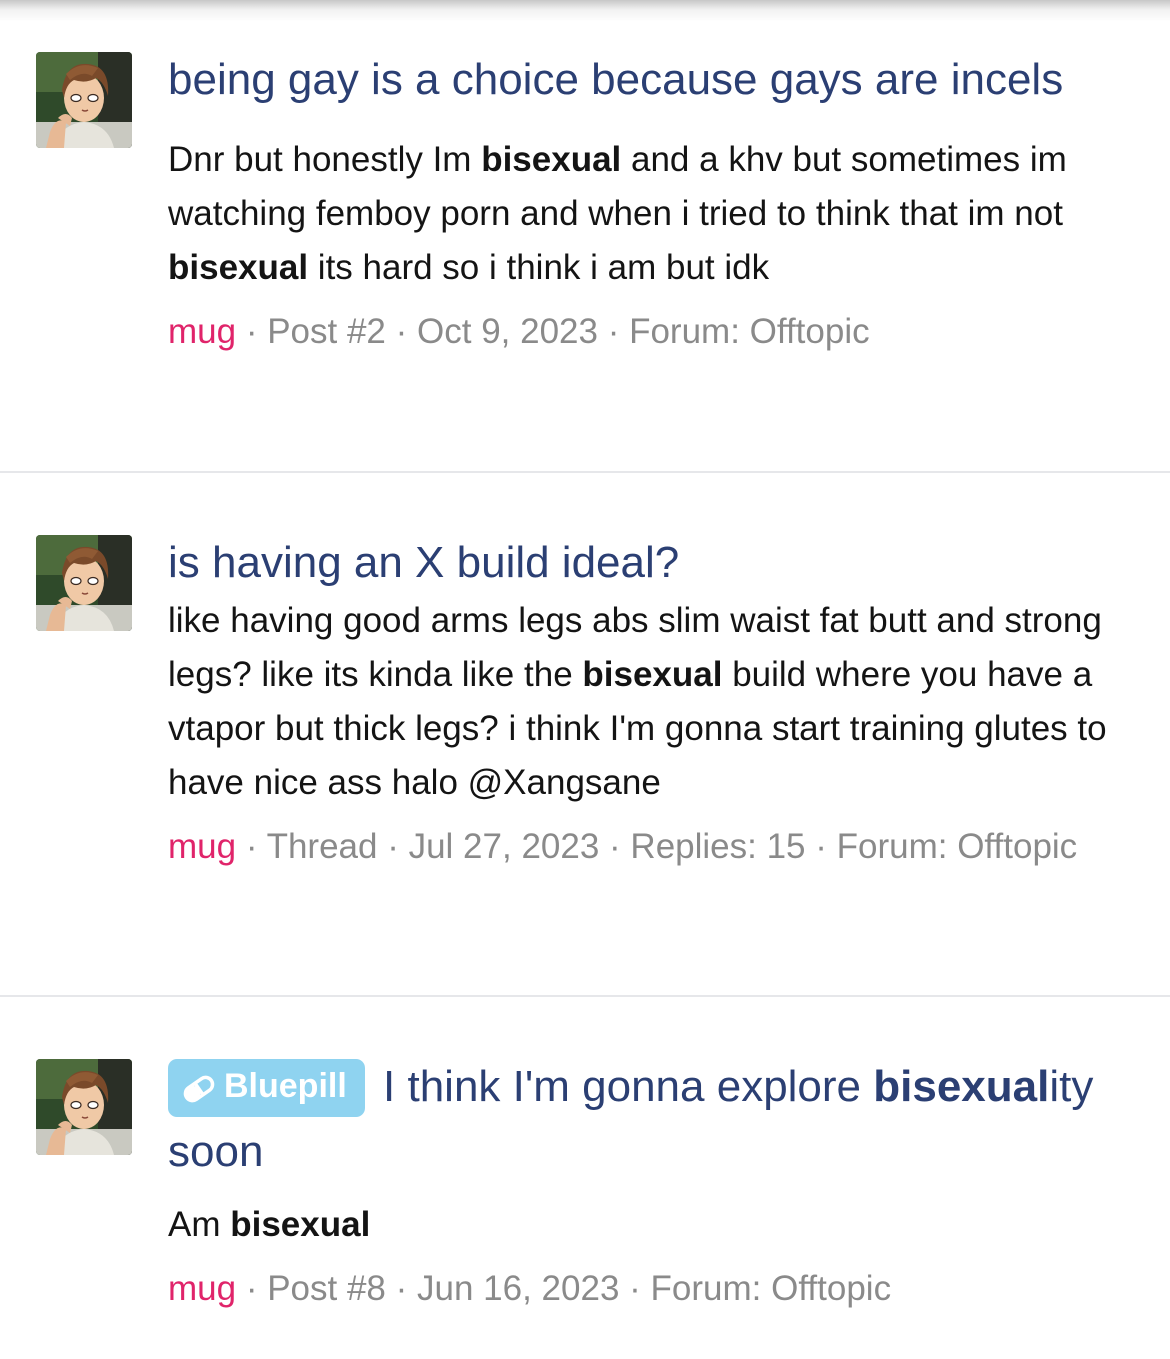 This screenshot has height=1359, width=1170. Describe the element at coordinates (622, 1086) in the screenshot. I see `text-segment: I think I'm gonna explore` at that location.